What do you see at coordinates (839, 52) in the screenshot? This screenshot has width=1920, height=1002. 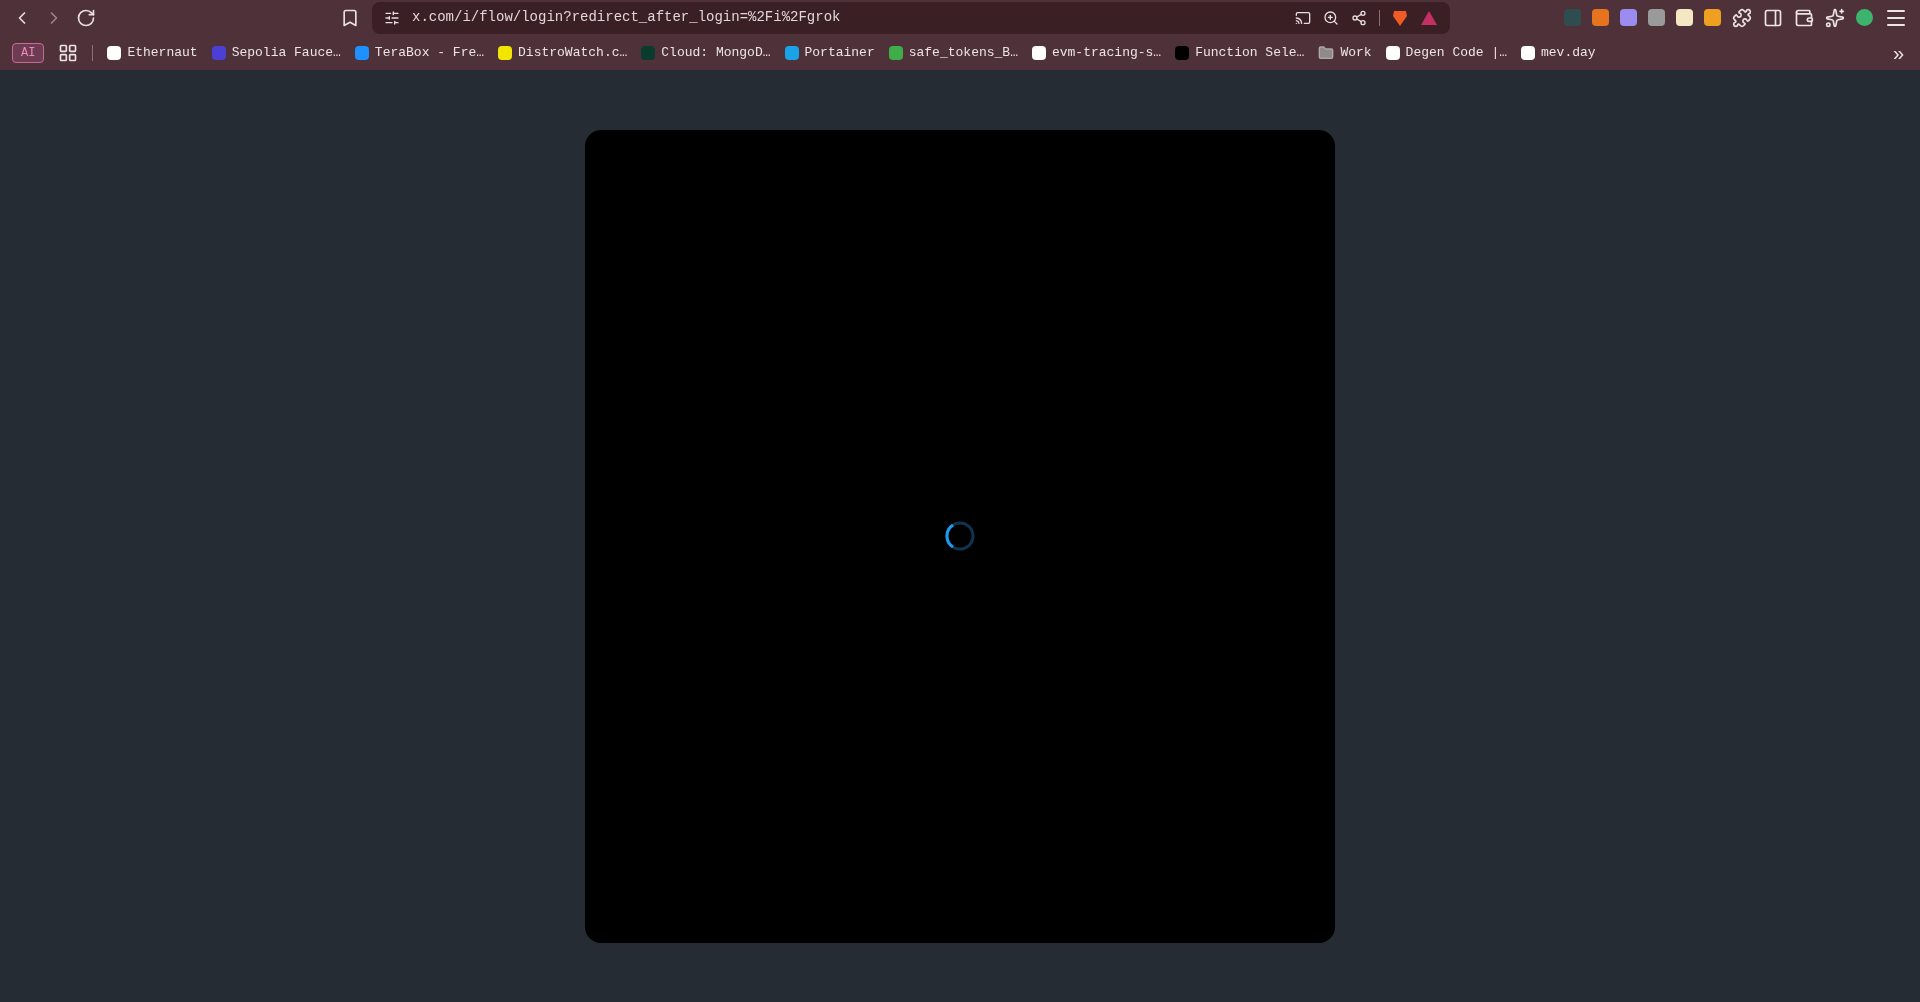 I see `bookmark-link: Portainer` at bounding box center [839, 52].